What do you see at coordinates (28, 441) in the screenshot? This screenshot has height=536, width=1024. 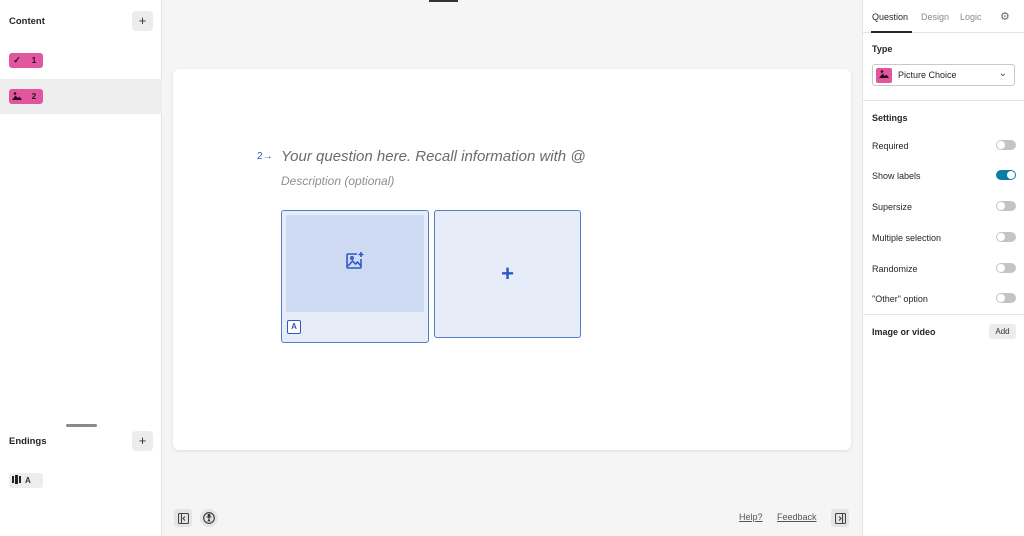 I see `endings-title: Endings` at bounding box center [28, 441].